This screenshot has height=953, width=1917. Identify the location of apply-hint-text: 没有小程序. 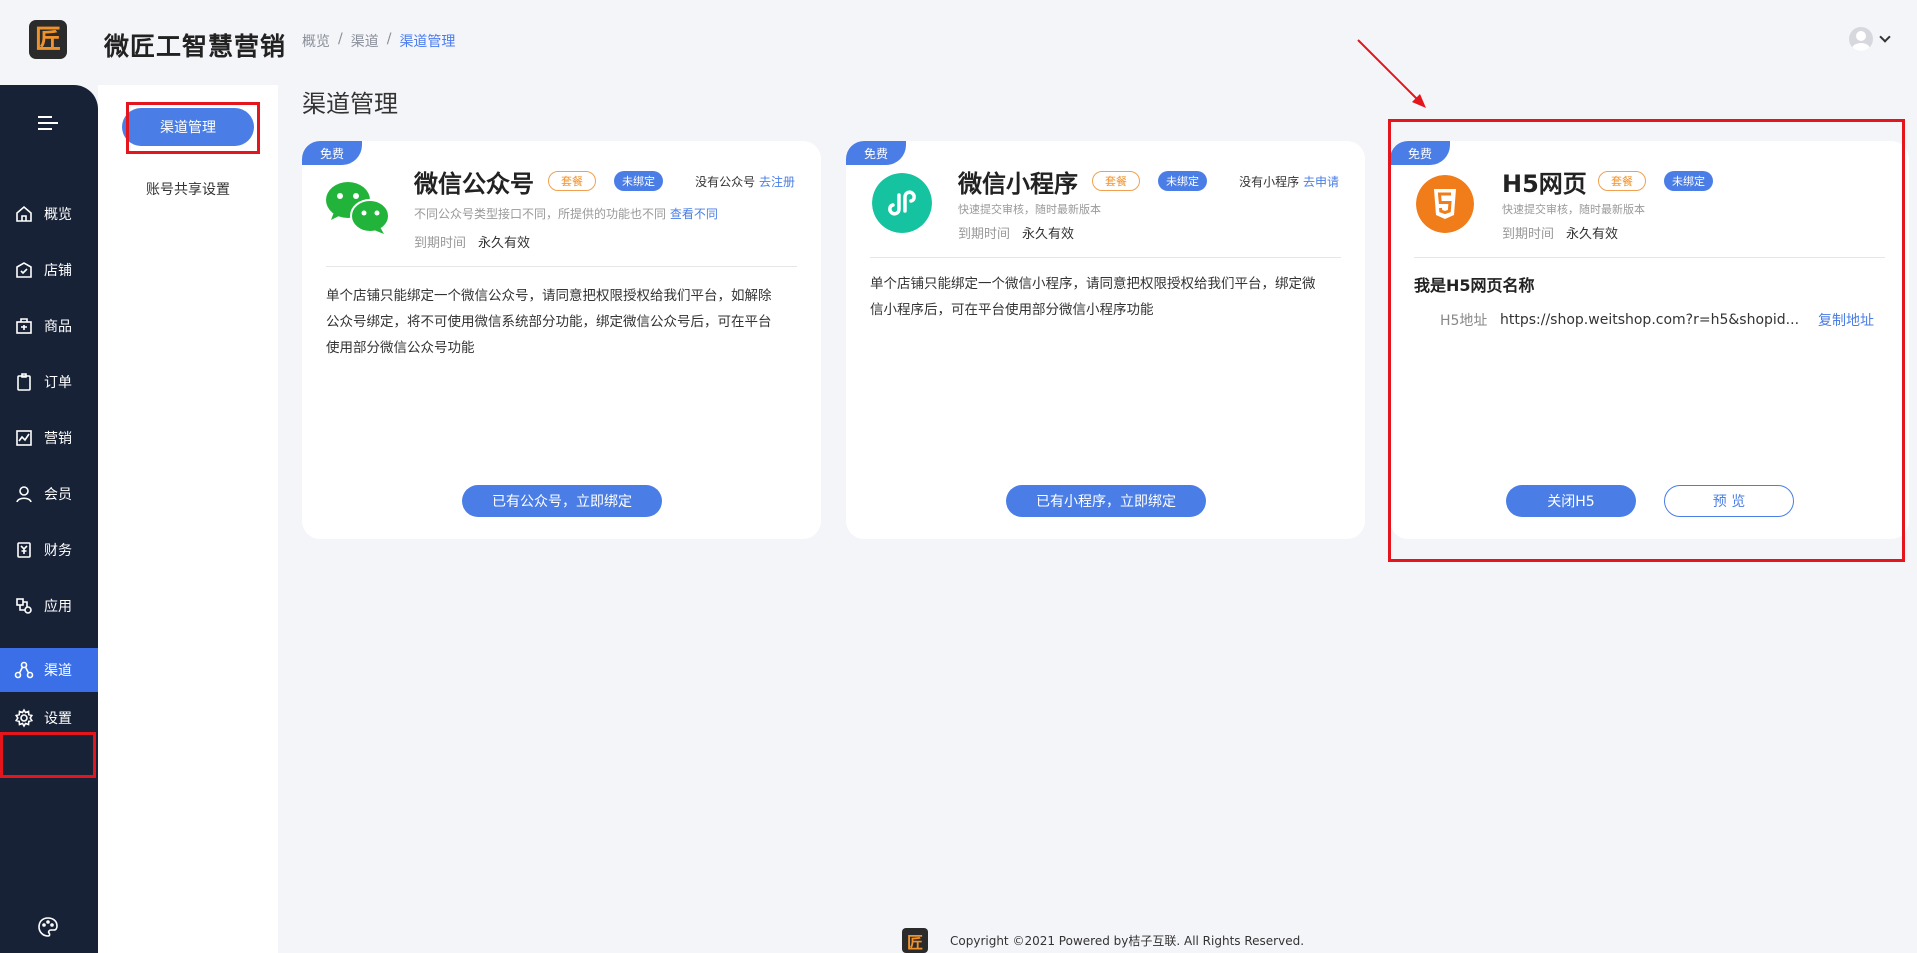
(1269, 182).